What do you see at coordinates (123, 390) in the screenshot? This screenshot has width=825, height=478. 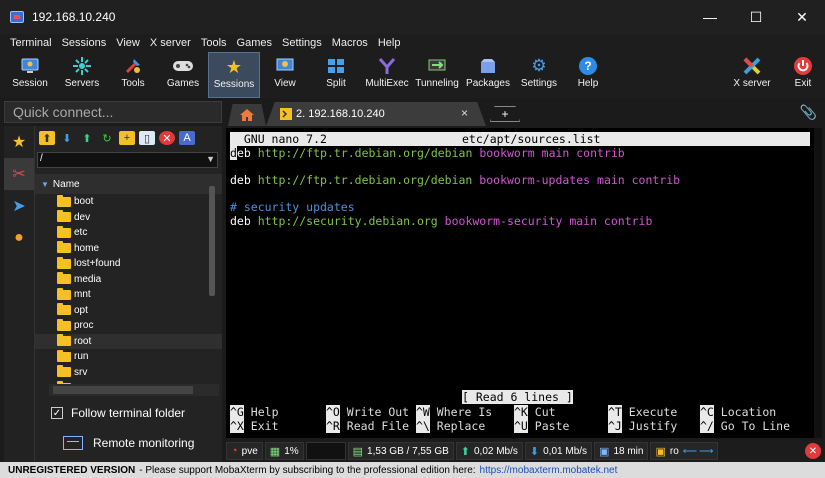 I see `scrollbar-thumb` at bounding box center [123, 390].